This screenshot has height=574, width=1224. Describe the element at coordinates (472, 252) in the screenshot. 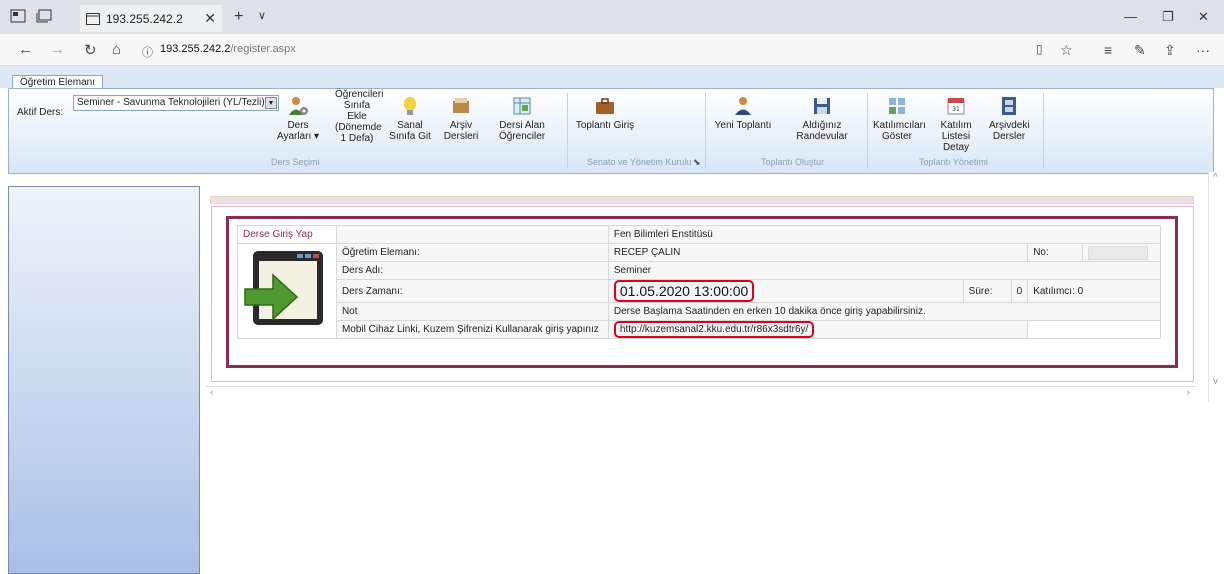

I see `ogretim-elemani-label: Öğretim Elemanı:` at that location.